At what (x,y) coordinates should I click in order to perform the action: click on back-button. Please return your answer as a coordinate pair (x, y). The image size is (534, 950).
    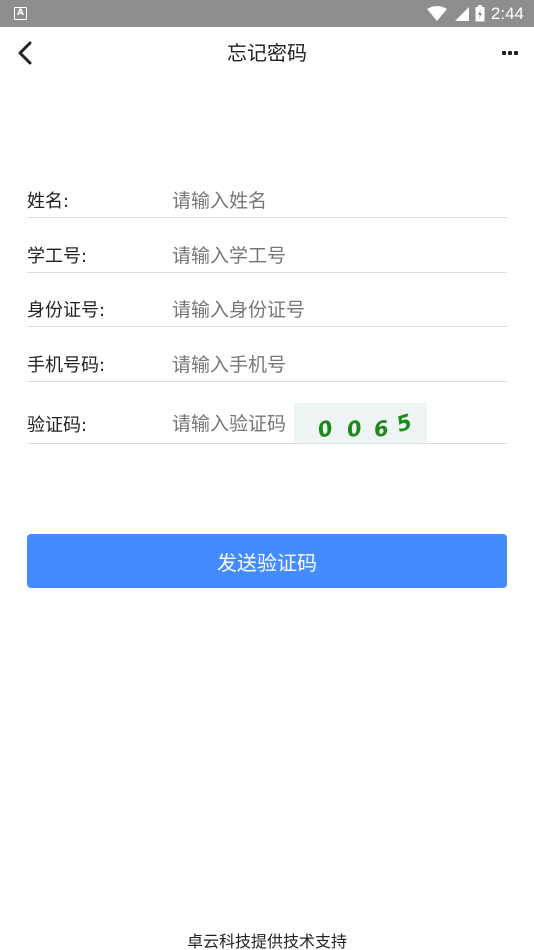
    Looking at the image, I should click on (25, 53).